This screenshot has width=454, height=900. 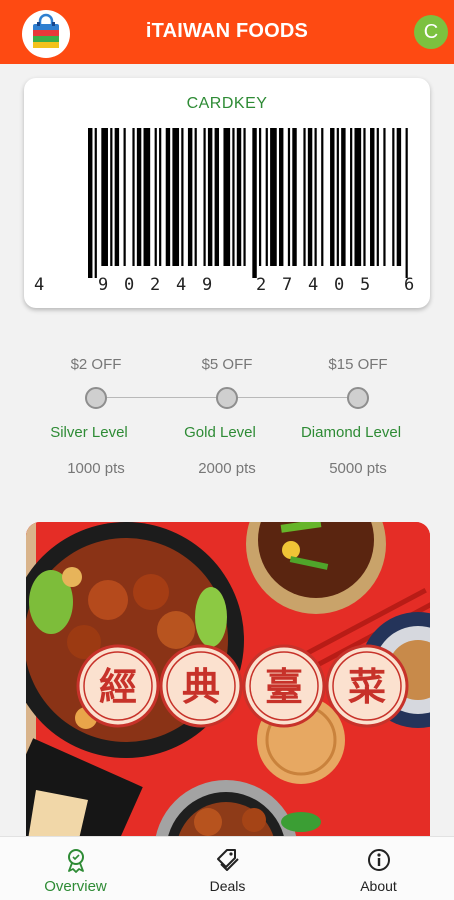 I want to click on level-name: Silver Level, so click(x=89, y=432).